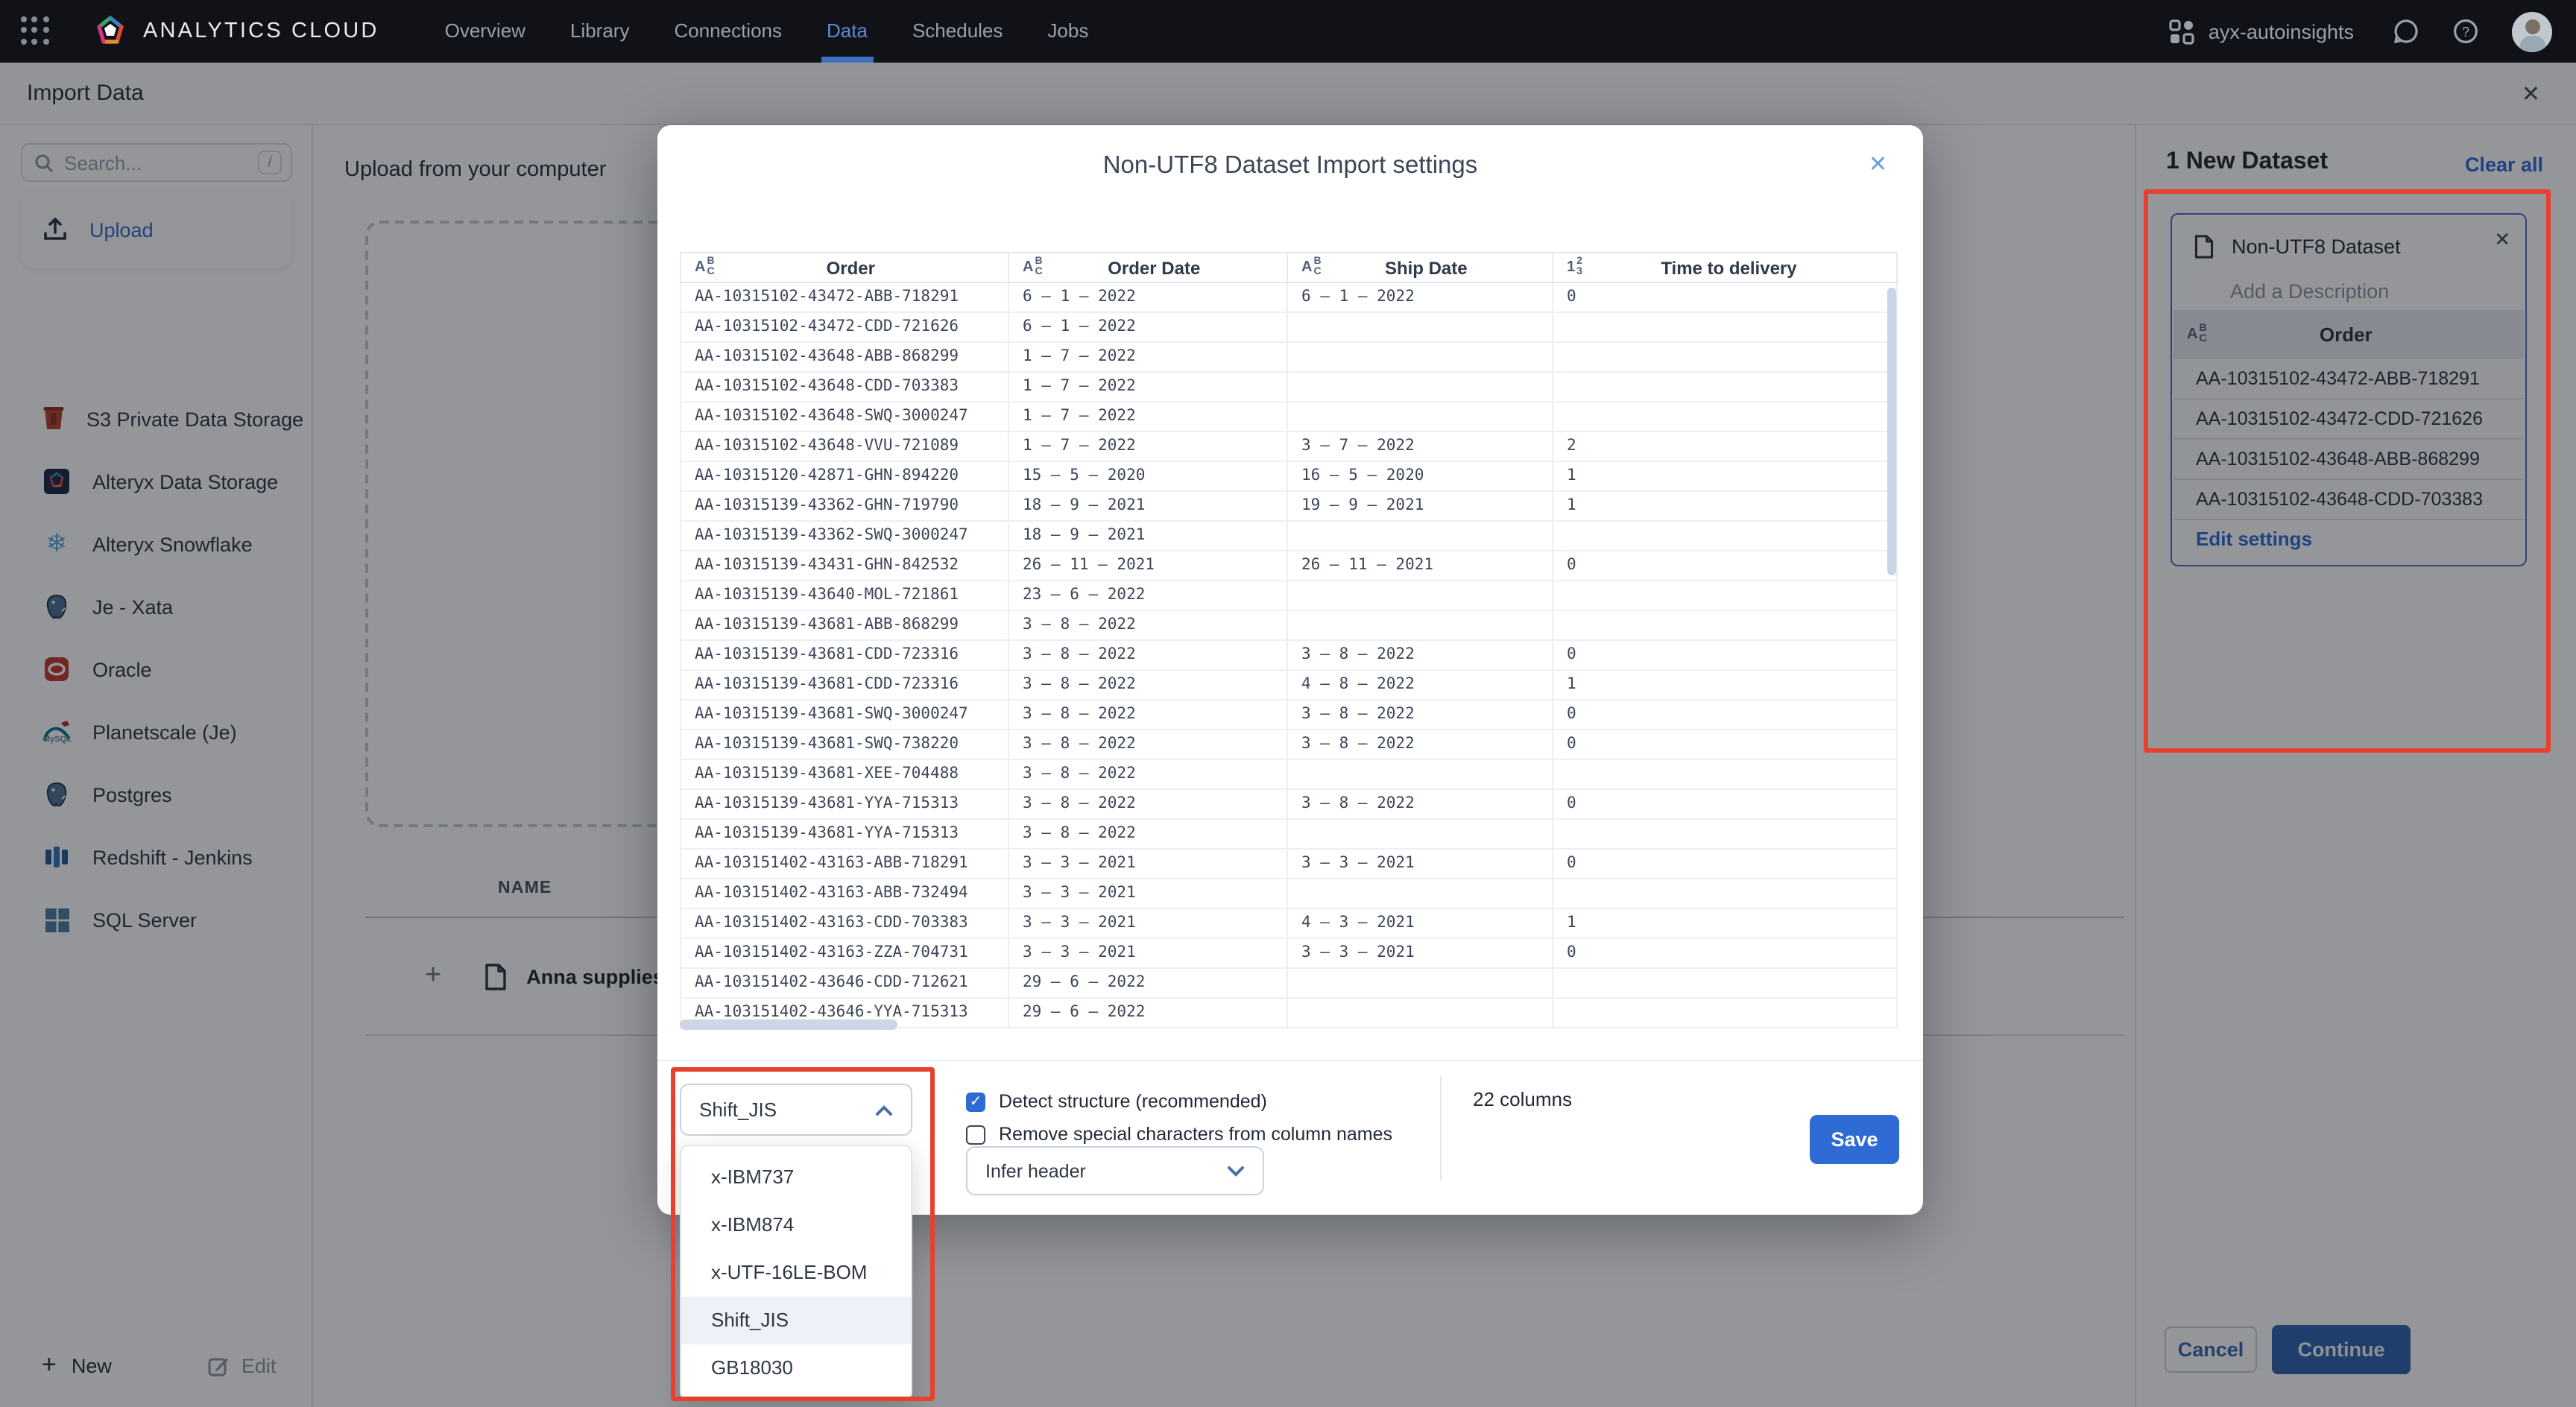  Describe the element at coordinates (1115, 1170) in the screenshot. I see `header-mode-select: Infer header` at that location.